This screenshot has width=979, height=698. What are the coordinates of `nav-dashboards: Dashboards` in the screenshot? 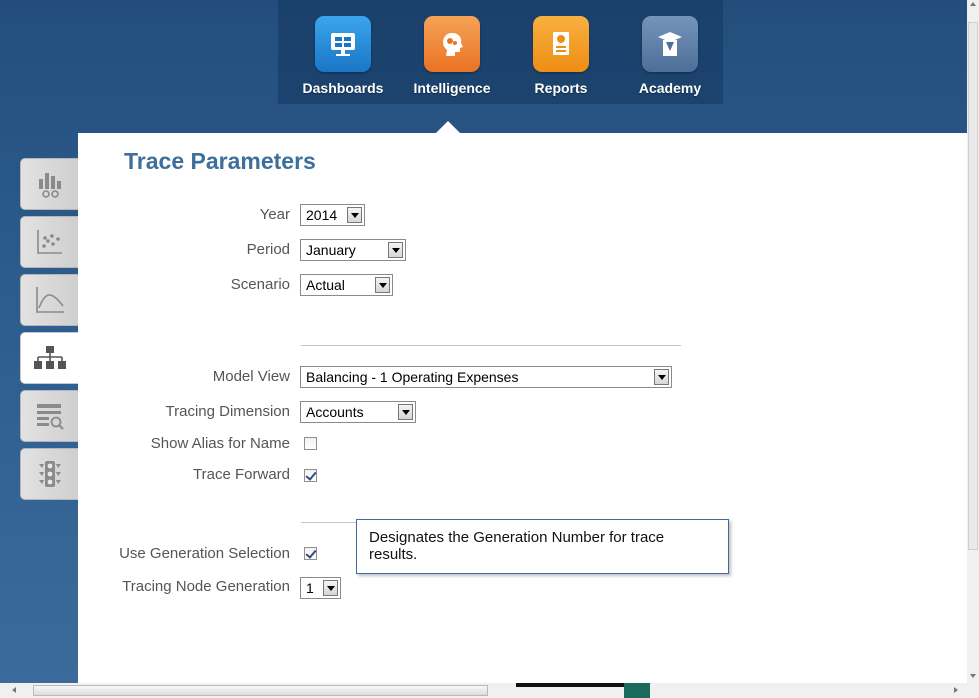 It's located at (343, 56).